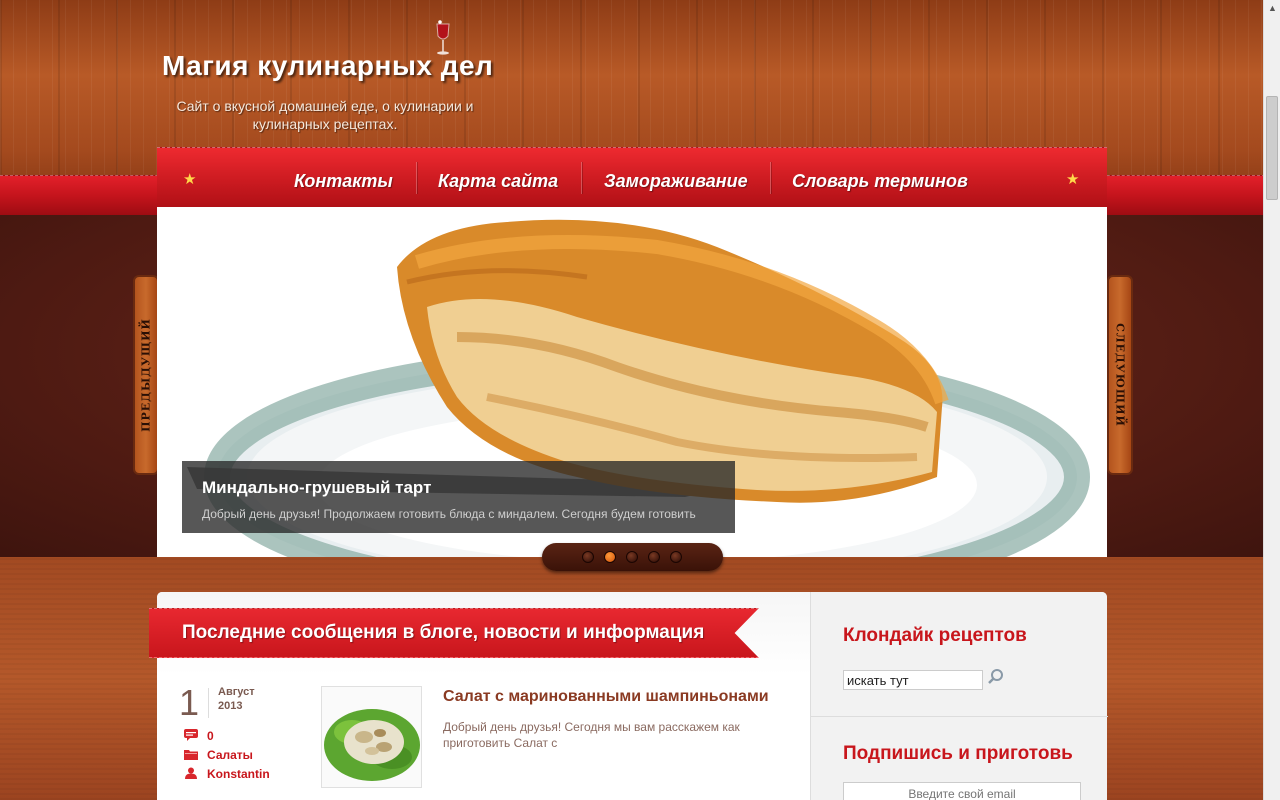 The height and width of the screenshot is (800, 1280). What do you see at coordinates (962, 791) in the screenshot?
I see `email-field` at bounding box center [962, 791].